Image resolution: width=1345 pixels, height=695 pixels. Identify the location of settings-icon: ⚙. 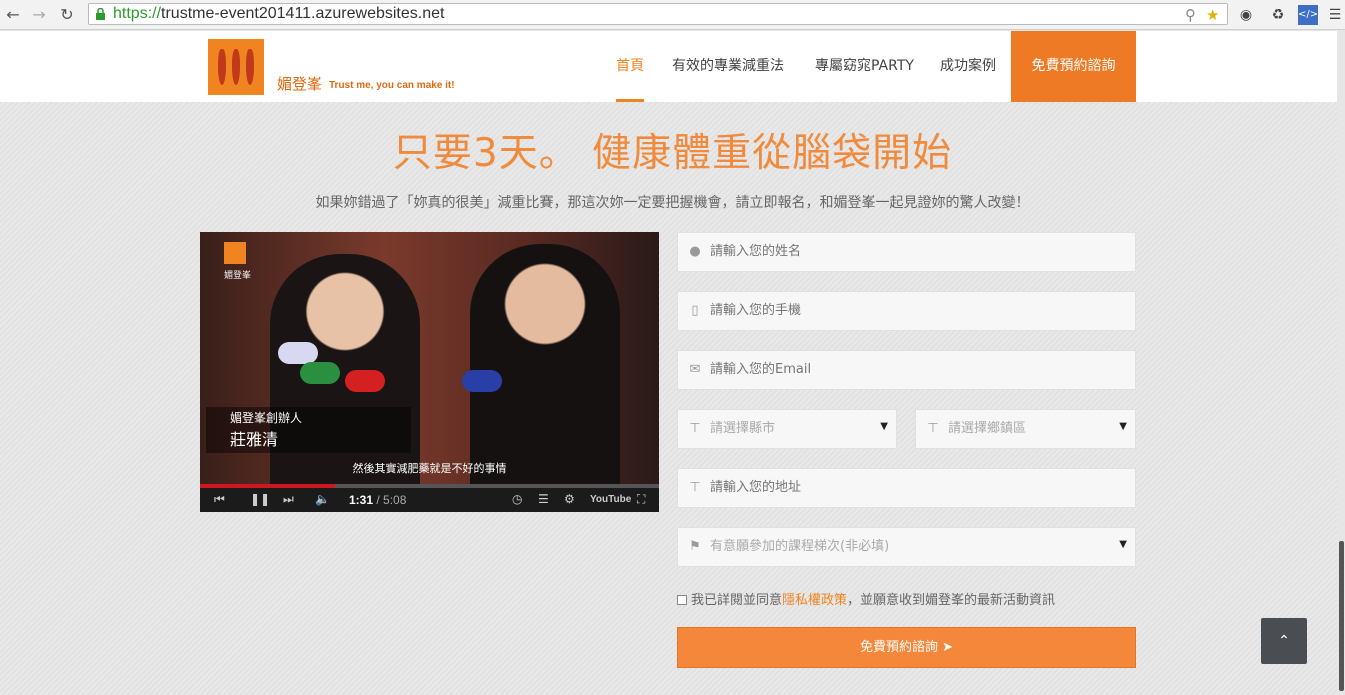
(569, 499).